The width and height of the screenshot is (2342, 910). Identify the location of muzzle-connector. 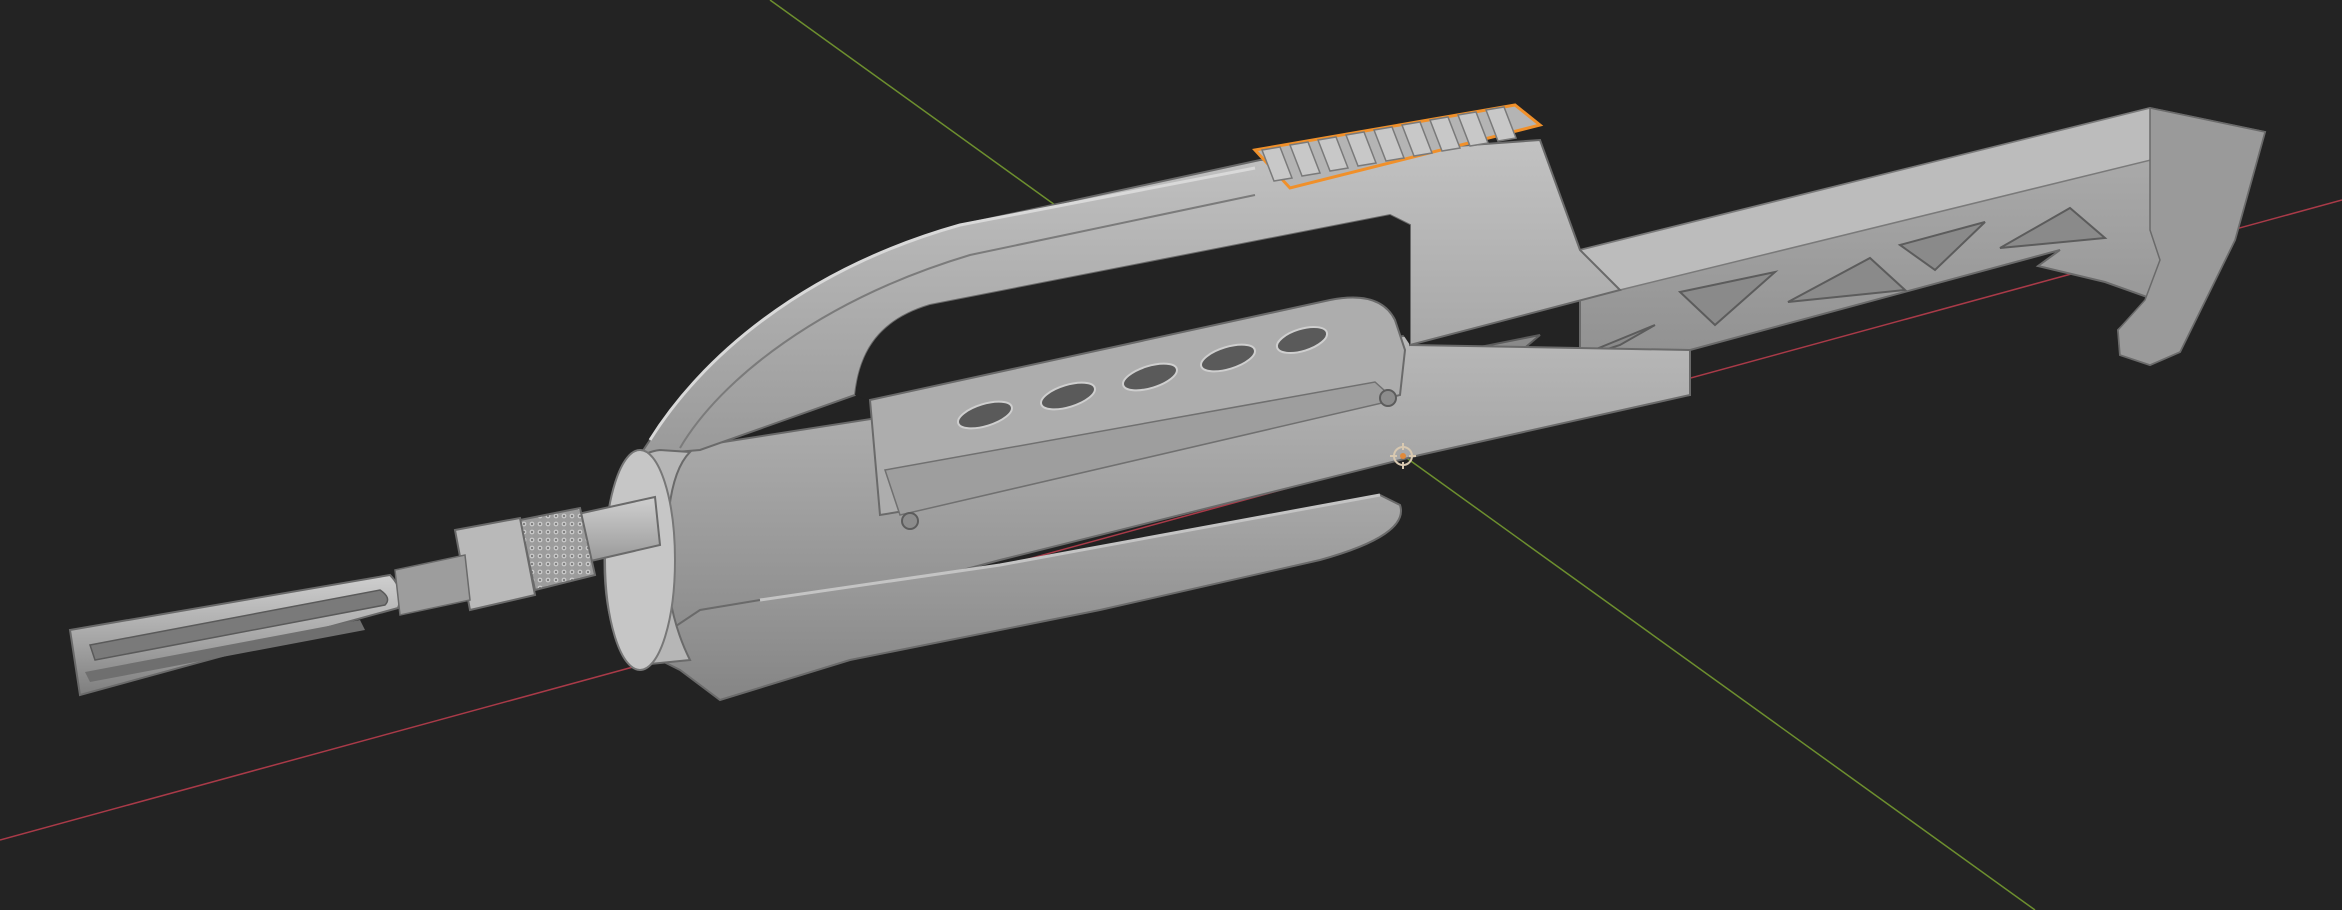
(432, 585).